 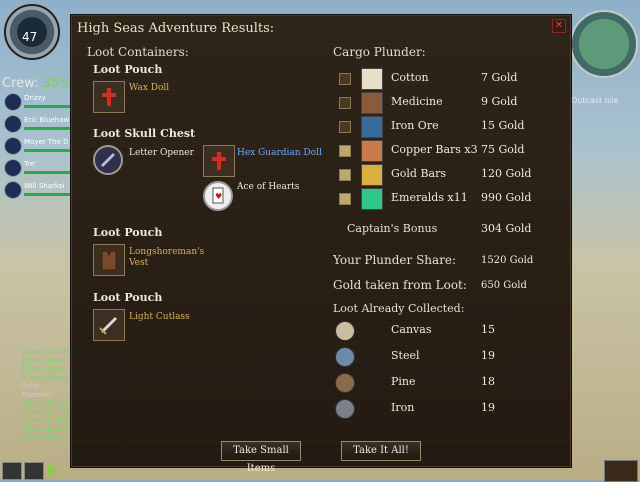 What do you see at coordinates (261, 457) in the screenshot?
I see `take-small-items-button: Take Small Items` at bounding box center [261, 457].